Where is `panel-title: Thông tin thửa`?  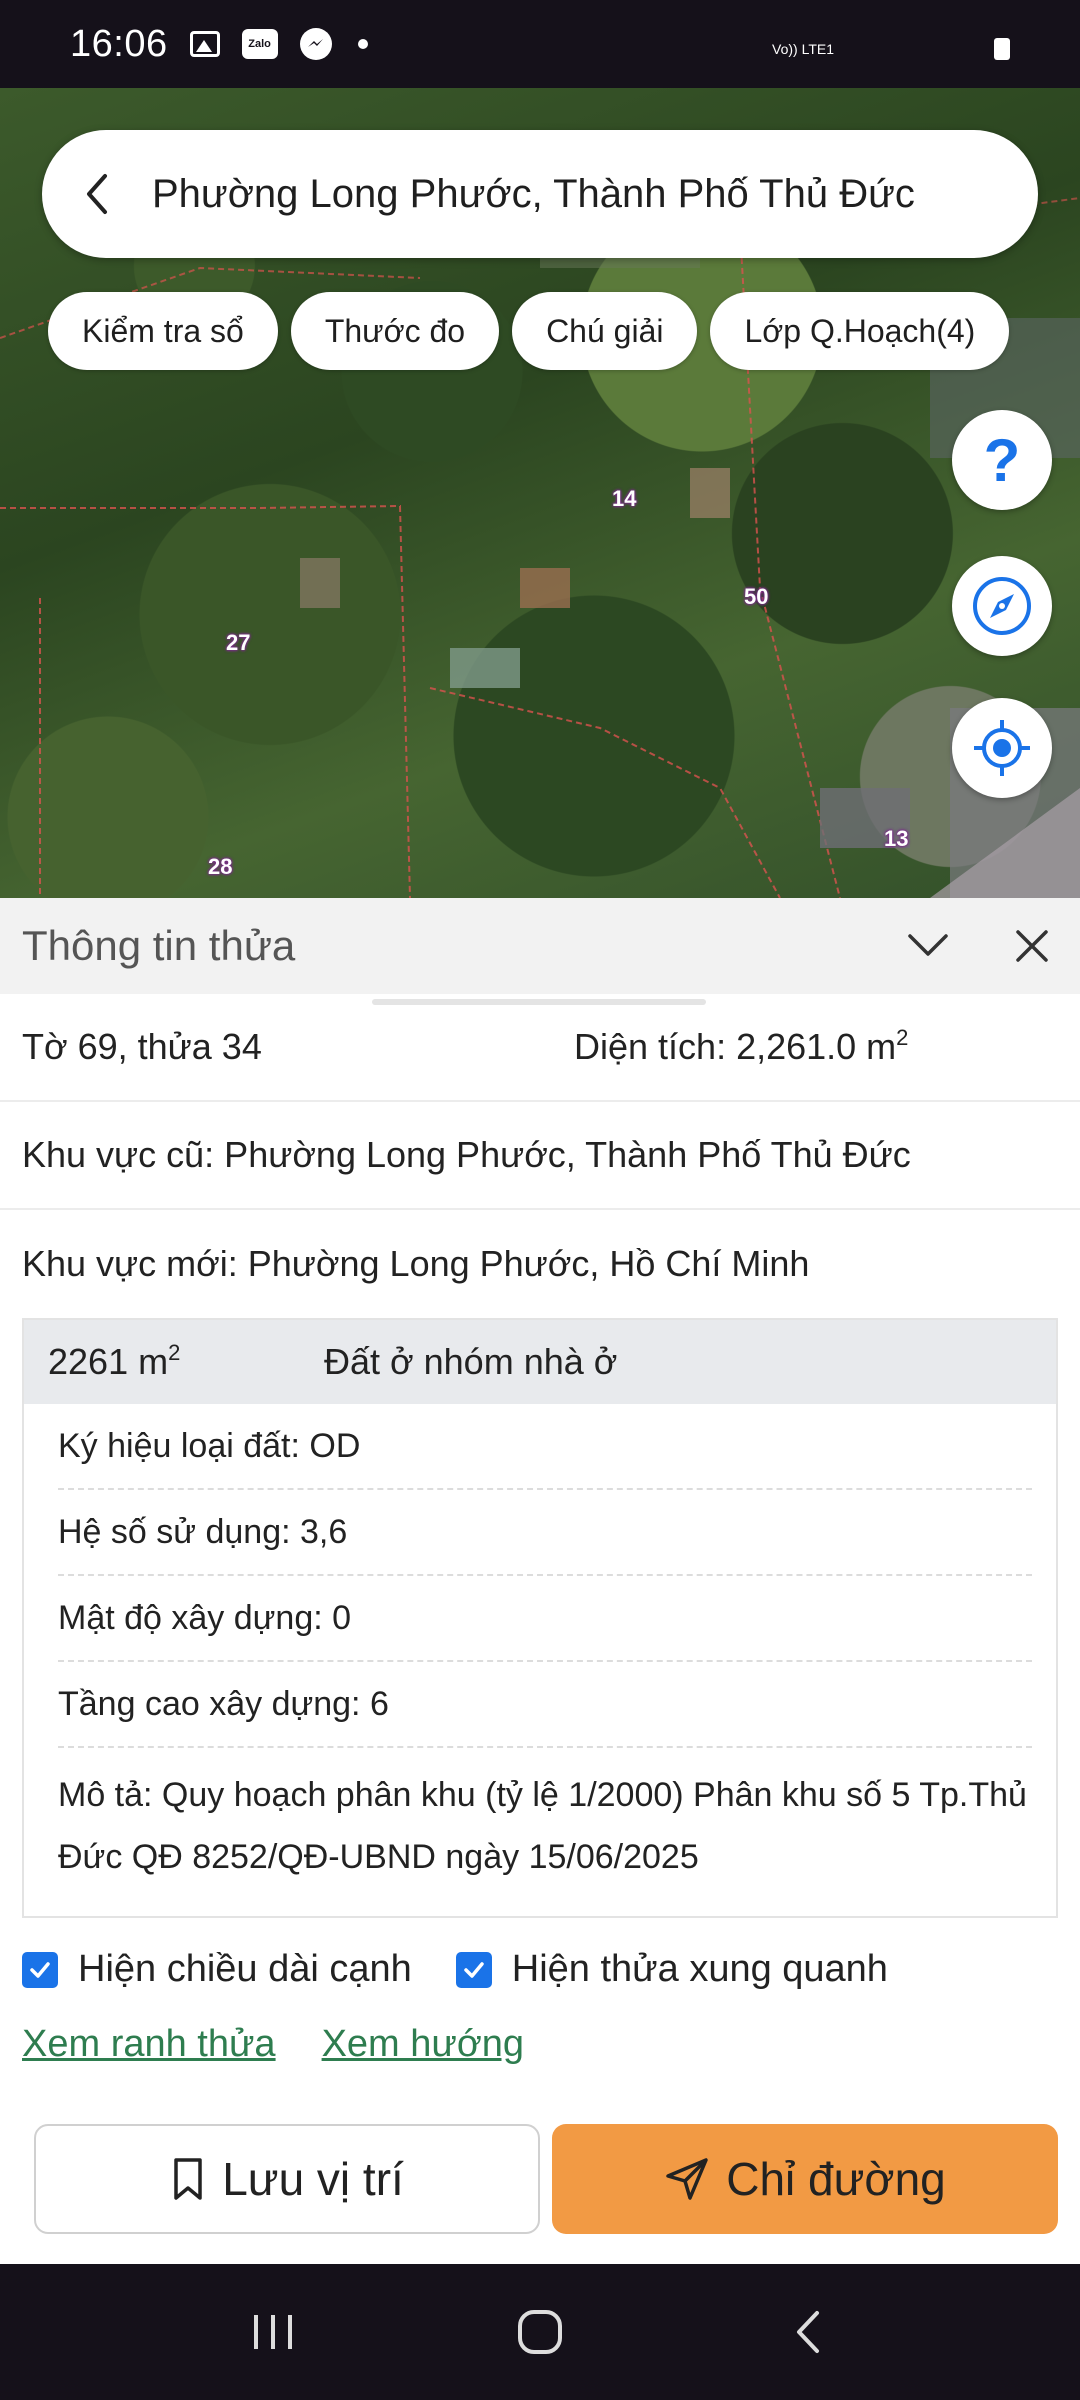
panel-title: Thông tin thửa is located at coordinates (159, 945).